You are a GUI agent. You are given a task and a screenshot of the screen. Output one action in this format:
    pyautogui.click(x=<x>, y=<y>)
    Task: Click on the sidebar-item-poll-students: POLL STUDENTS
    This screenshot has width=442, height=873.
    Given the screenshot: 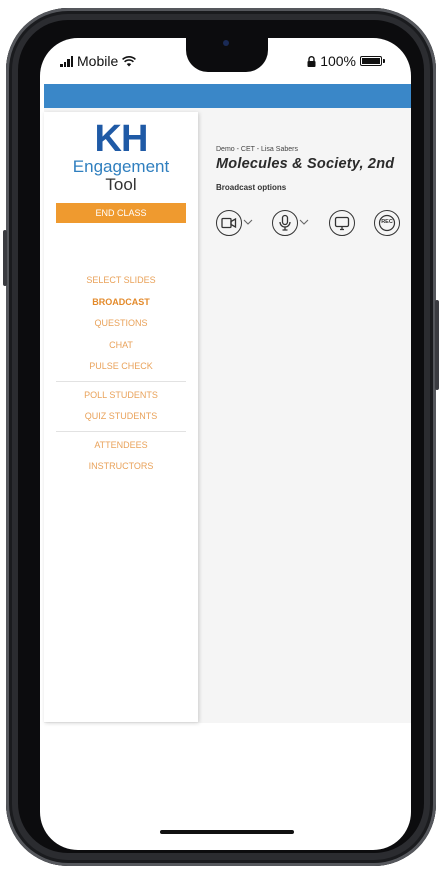 What is the action you would take?
    pyautogui.click(x=121, y=396)
    